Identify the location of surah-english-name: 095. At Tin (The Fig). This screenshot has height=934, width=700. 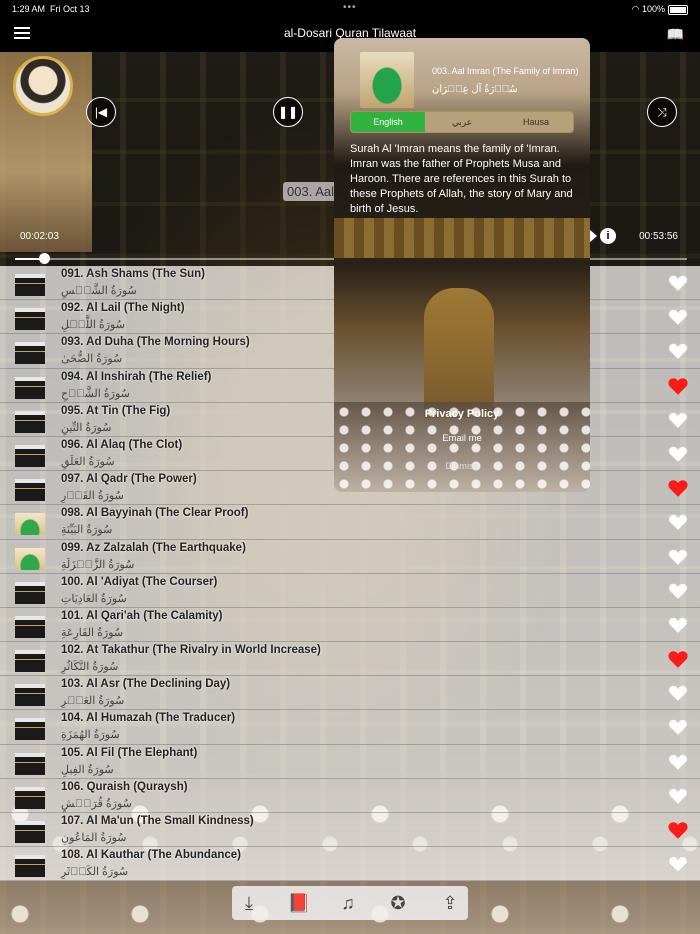
(116, 410).